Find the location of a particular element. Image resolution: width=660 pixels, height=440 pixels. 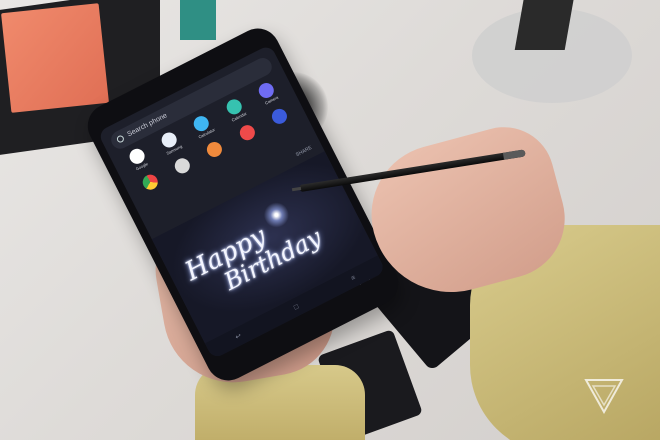

back-icon: ↩ is located at coordinates (238, 337).